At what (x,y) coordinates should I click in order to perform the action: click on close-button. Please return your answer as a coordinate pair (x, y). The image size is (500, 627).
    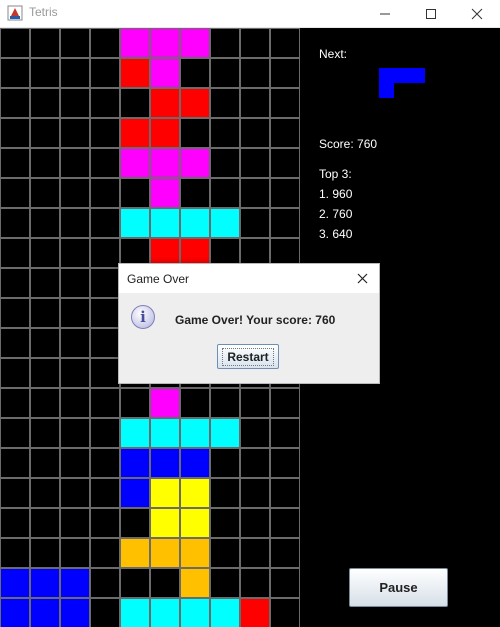
    Looking at the image, I should click on (477, 13).